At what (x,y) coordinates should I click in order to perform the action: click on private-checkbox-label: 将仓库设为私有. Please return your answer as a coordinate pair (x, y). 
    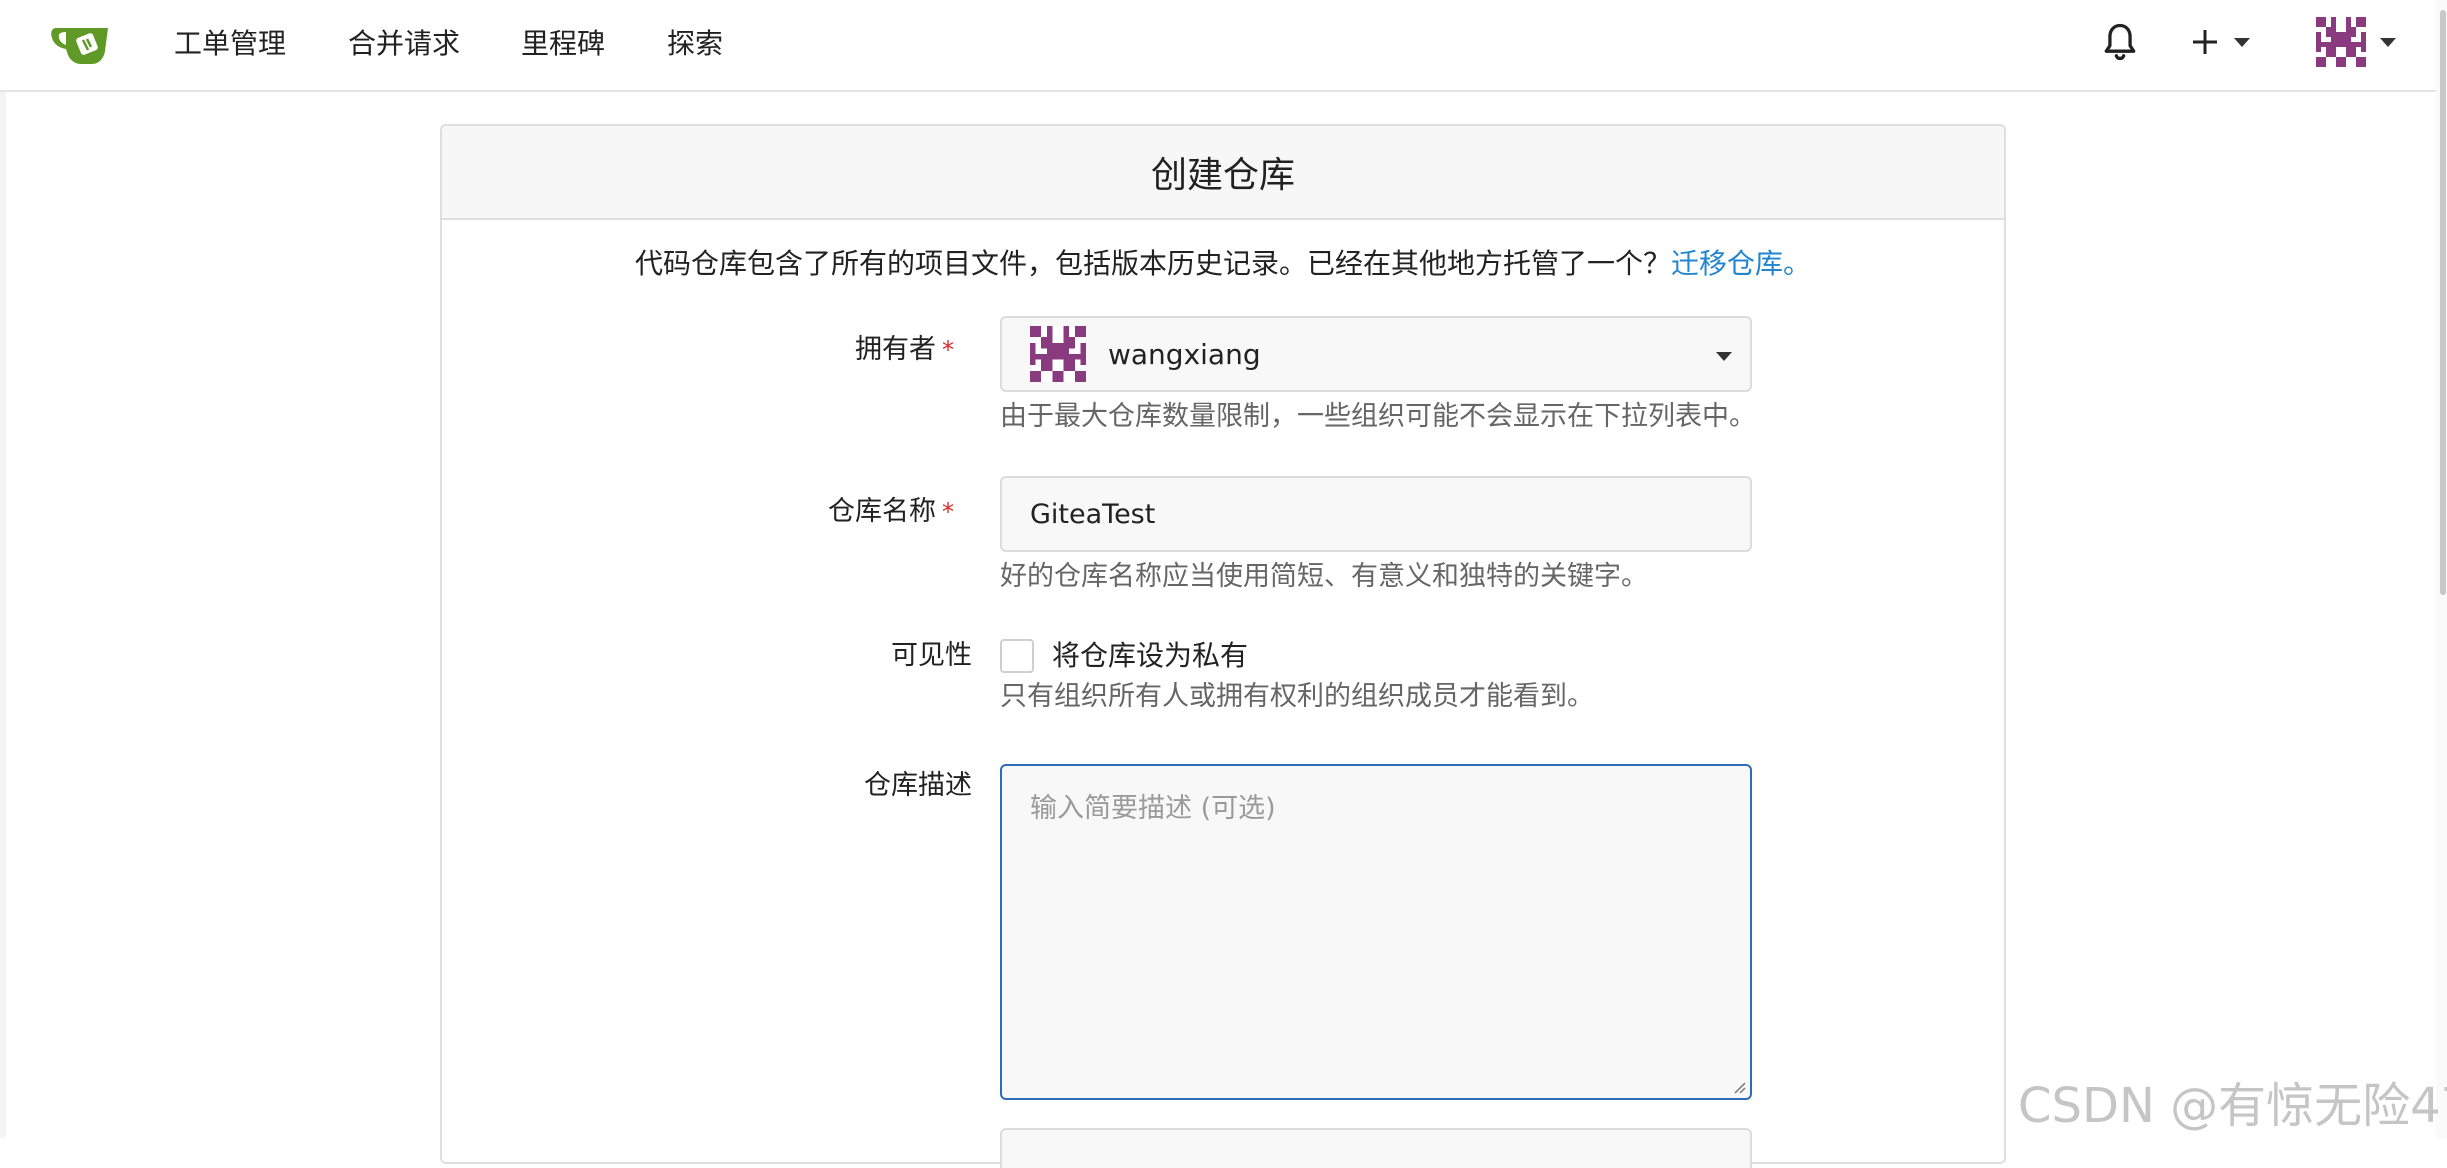
    Looking at the image, I should click on (1150, 656).